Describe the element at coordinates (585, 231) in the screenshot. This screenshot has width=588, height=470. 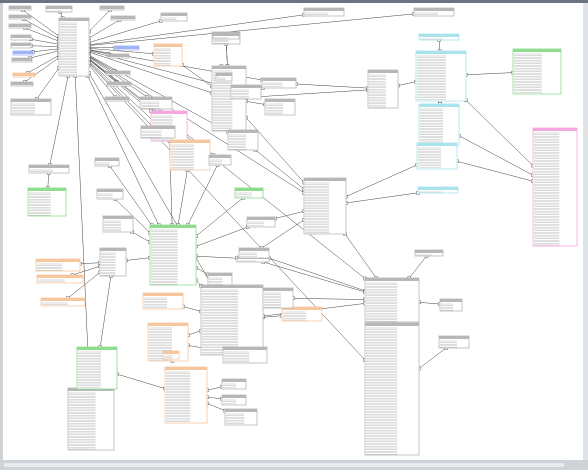
I see `vertical-scrollbar` at that location.